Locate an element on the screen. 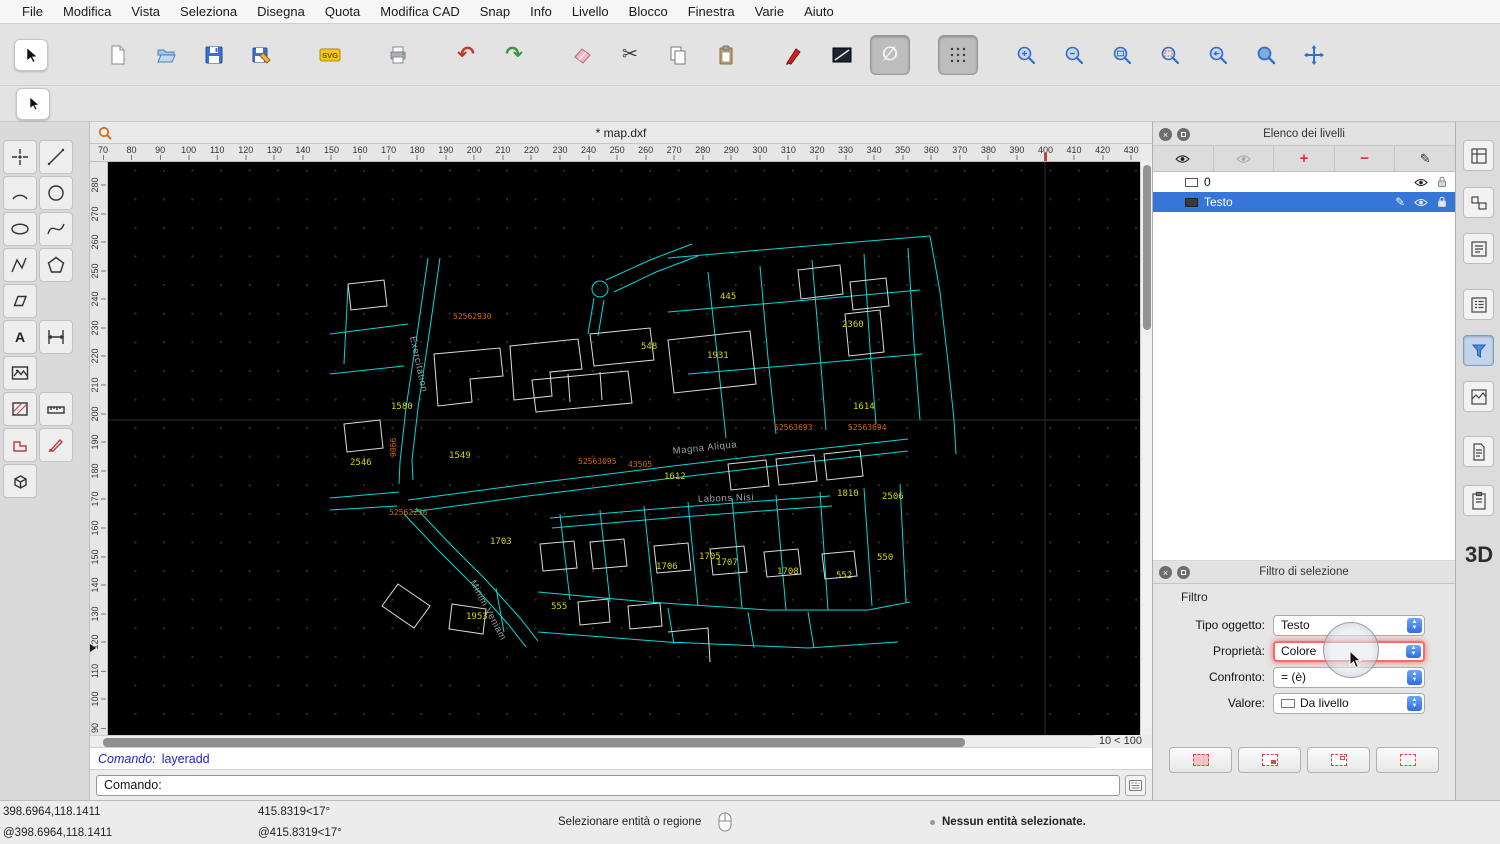 This screenshot has height=844, width=1500. panel-toggle-properties is located at coordinates (1478, 155).